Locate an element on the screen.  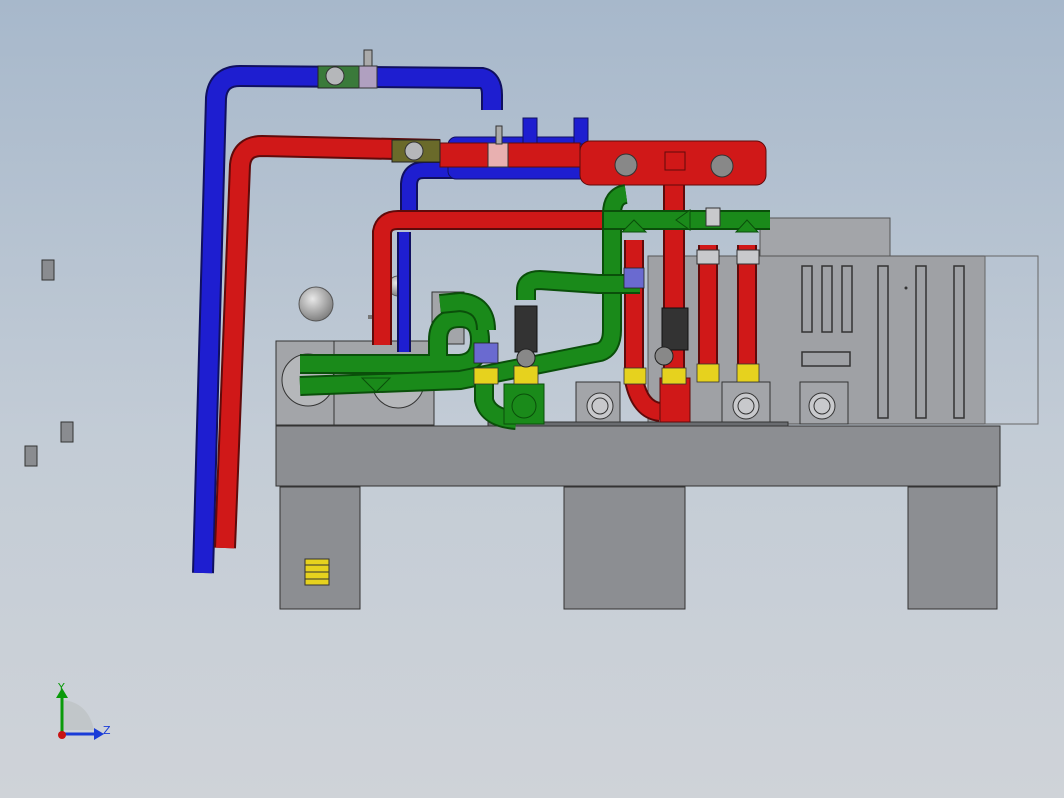
expansion-tank is located at coordinates (316, 304).